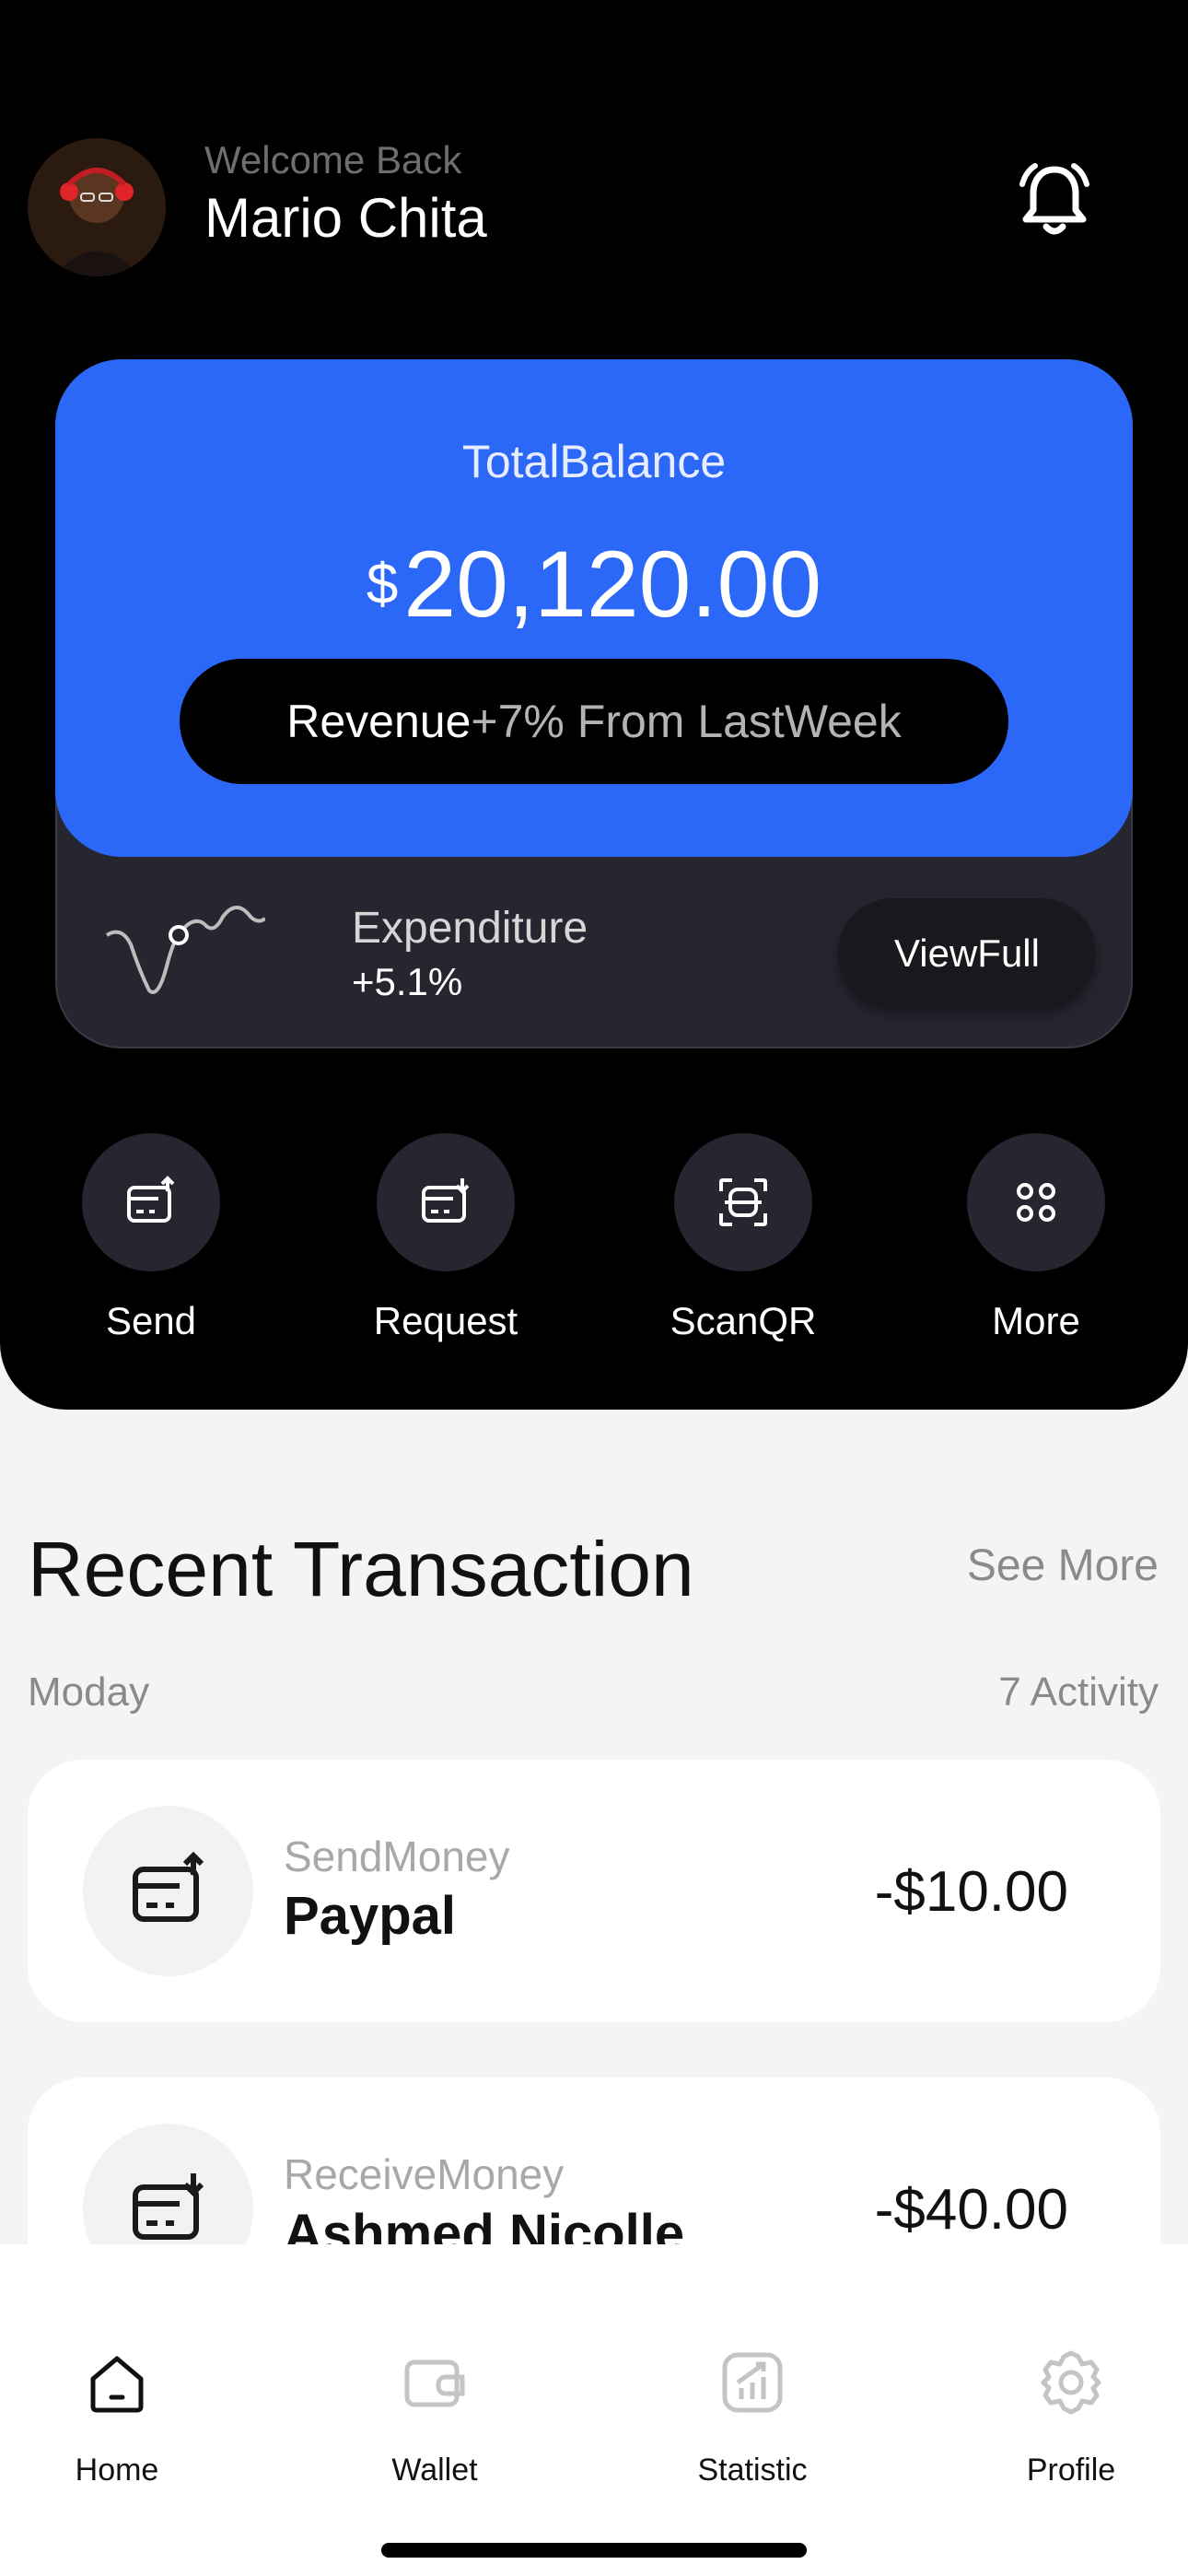 The width and height of the screenshot is (1188, 2576). I want to click on scan-qr-icon, so click(743, 1202).